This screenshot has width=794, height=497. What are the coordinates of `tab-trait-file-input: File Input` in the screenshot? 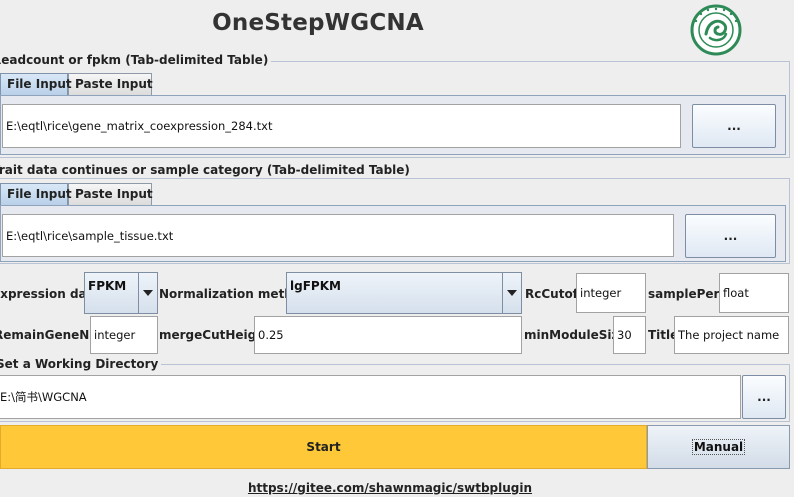 It's located at (36, 194).